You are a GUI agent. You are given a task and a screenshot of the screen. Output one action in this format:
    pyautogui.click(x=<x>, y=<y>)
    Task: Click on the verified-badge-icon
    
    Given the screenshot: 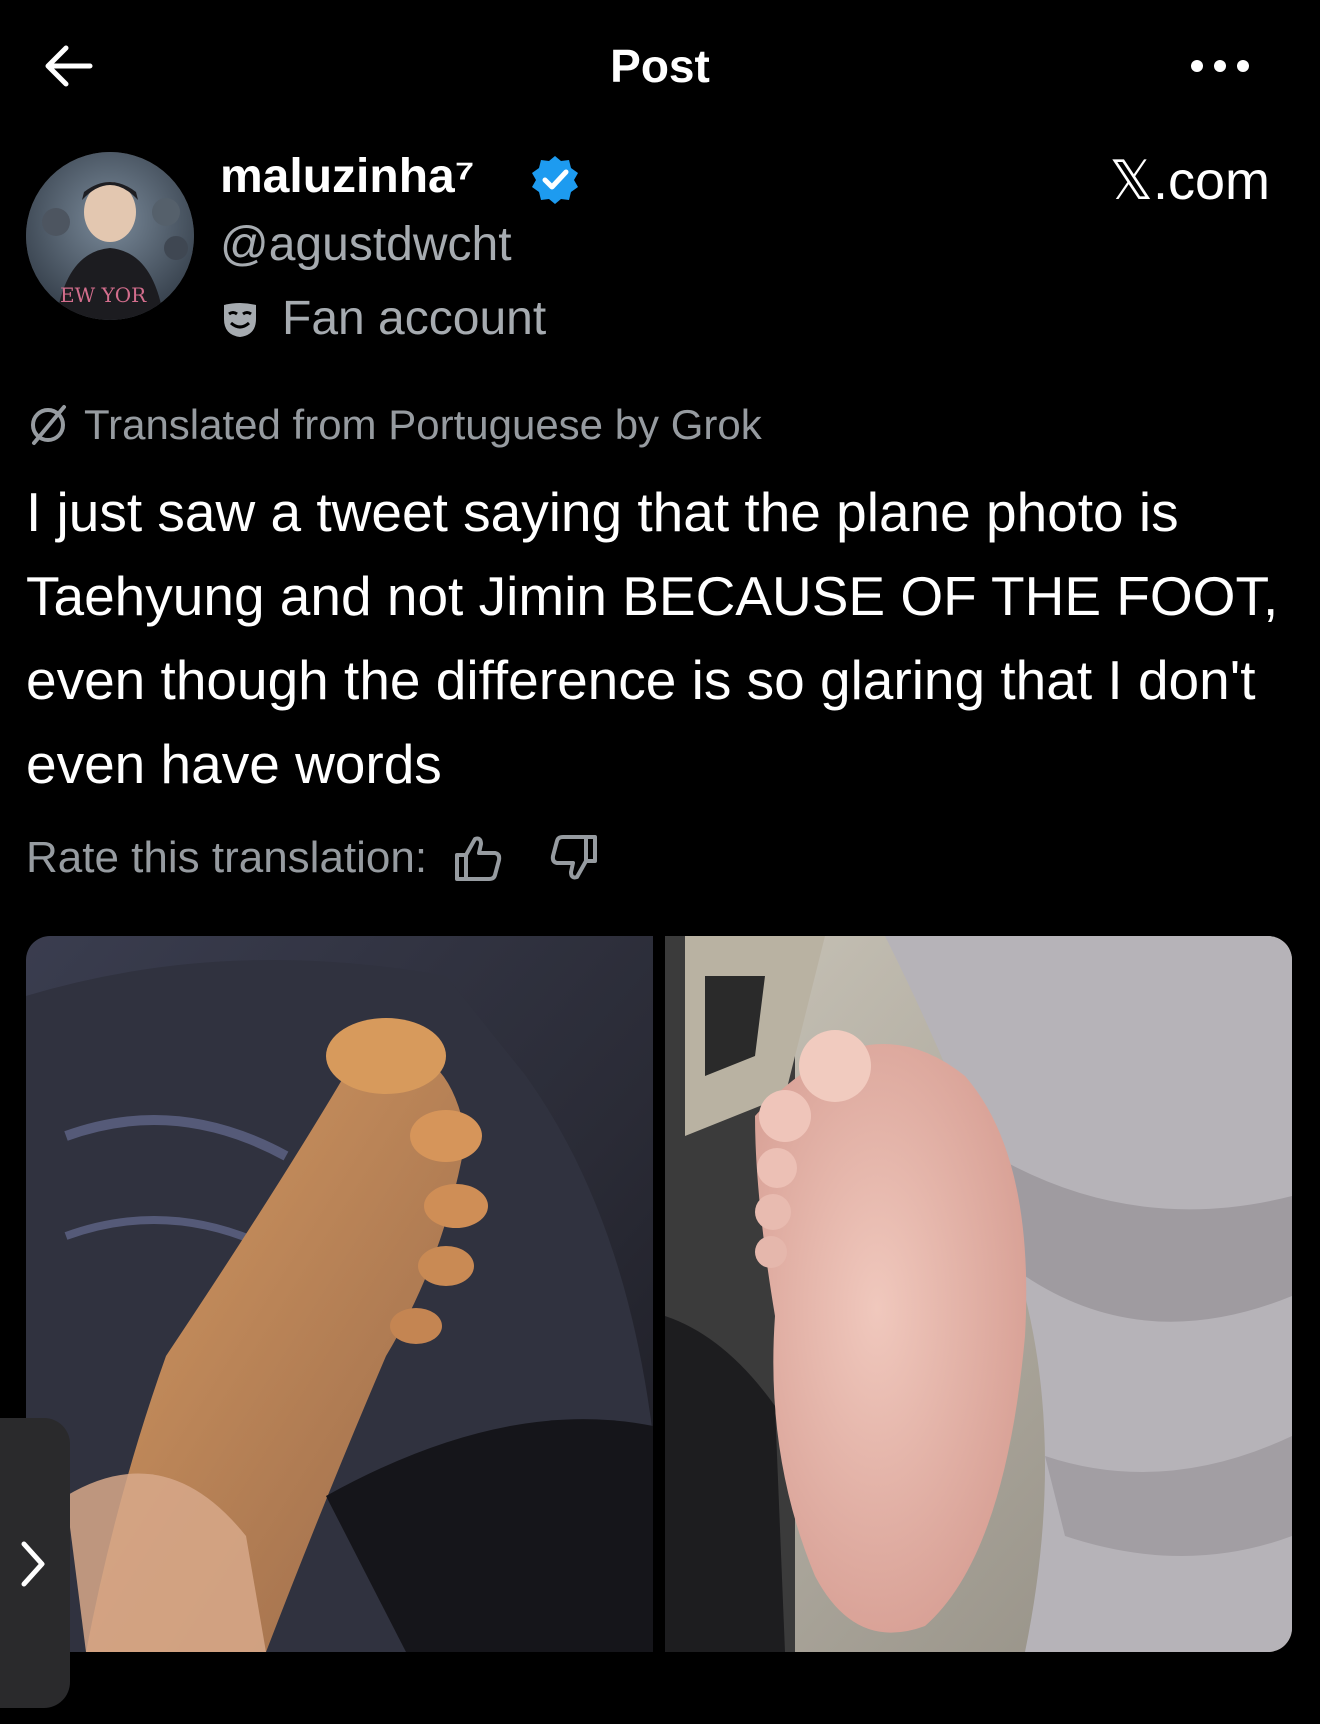 What is the action you would take?
    pyautogui.click(x=555, y=180)
    